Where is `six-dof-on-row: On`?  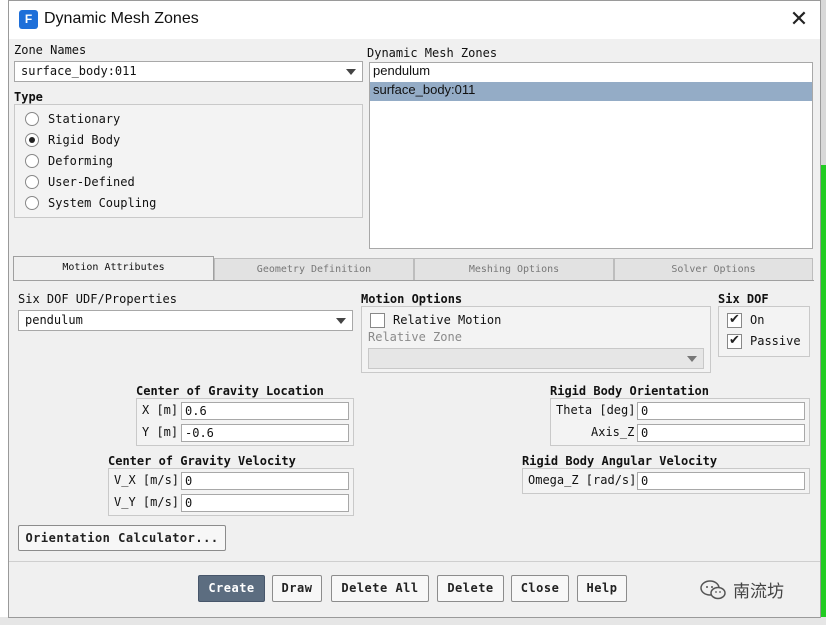 six-dof-on-row: On is located at coordinates (745, 320).